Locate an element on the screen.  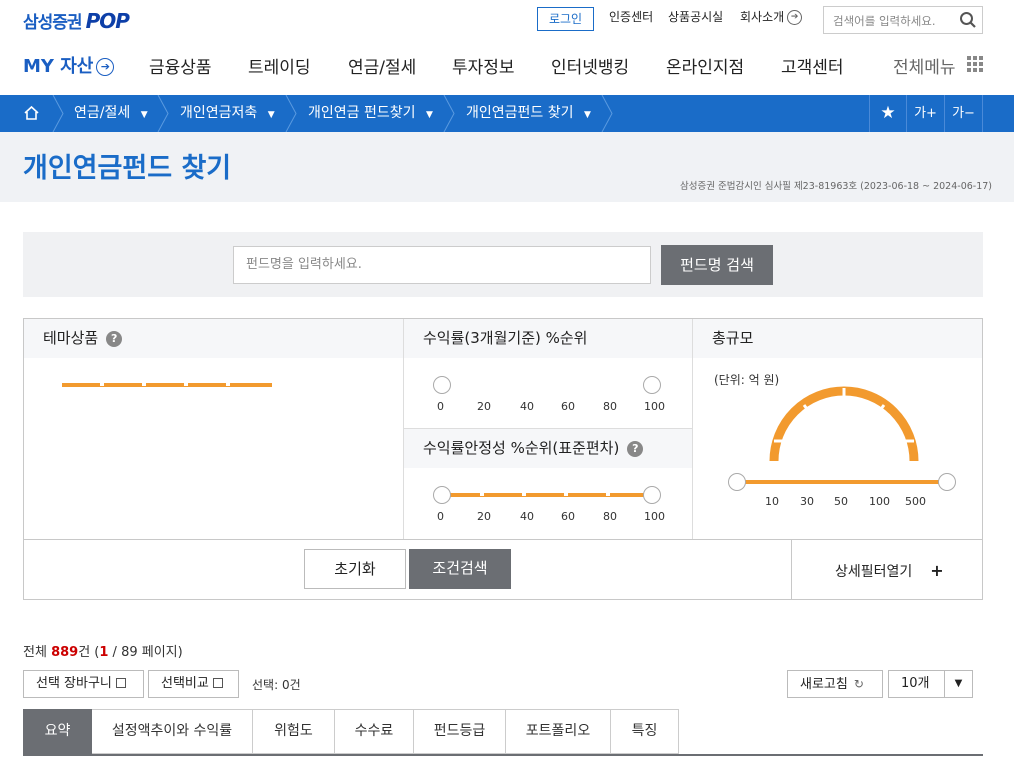
condition-search-button: 조건검색 is located at coordinates (460, 569).